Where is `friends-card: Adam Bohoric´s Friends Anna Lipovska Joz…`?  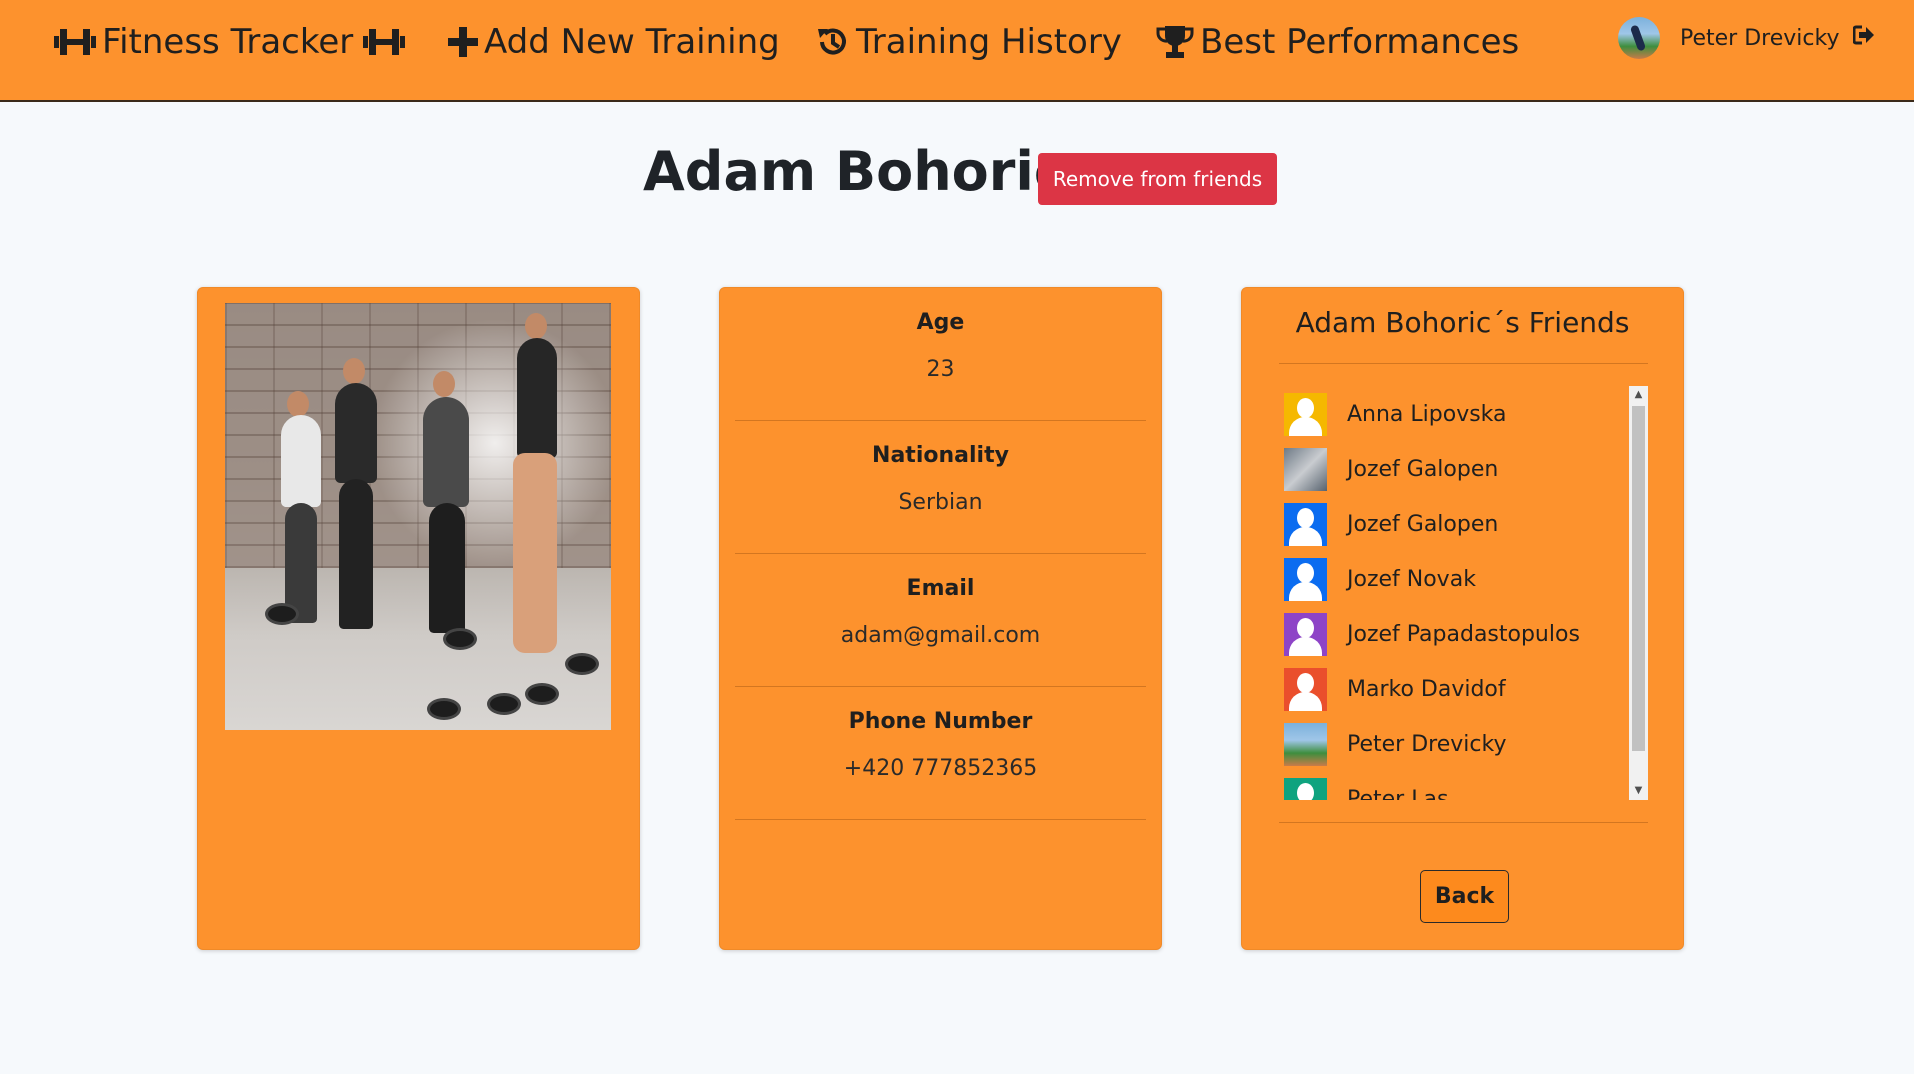
friends-card: Adam Bohoric´s Friends Anna Lipovska Joz… is located at coordinates (1462, 618).